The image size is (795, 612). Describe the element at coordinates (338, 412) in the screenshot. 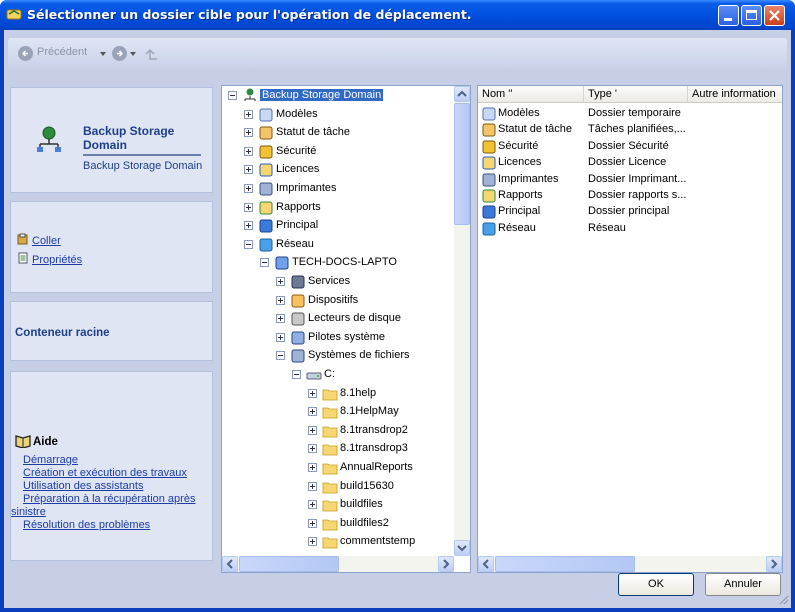

I see `tree-item: 8.1HelpMay` at that location.